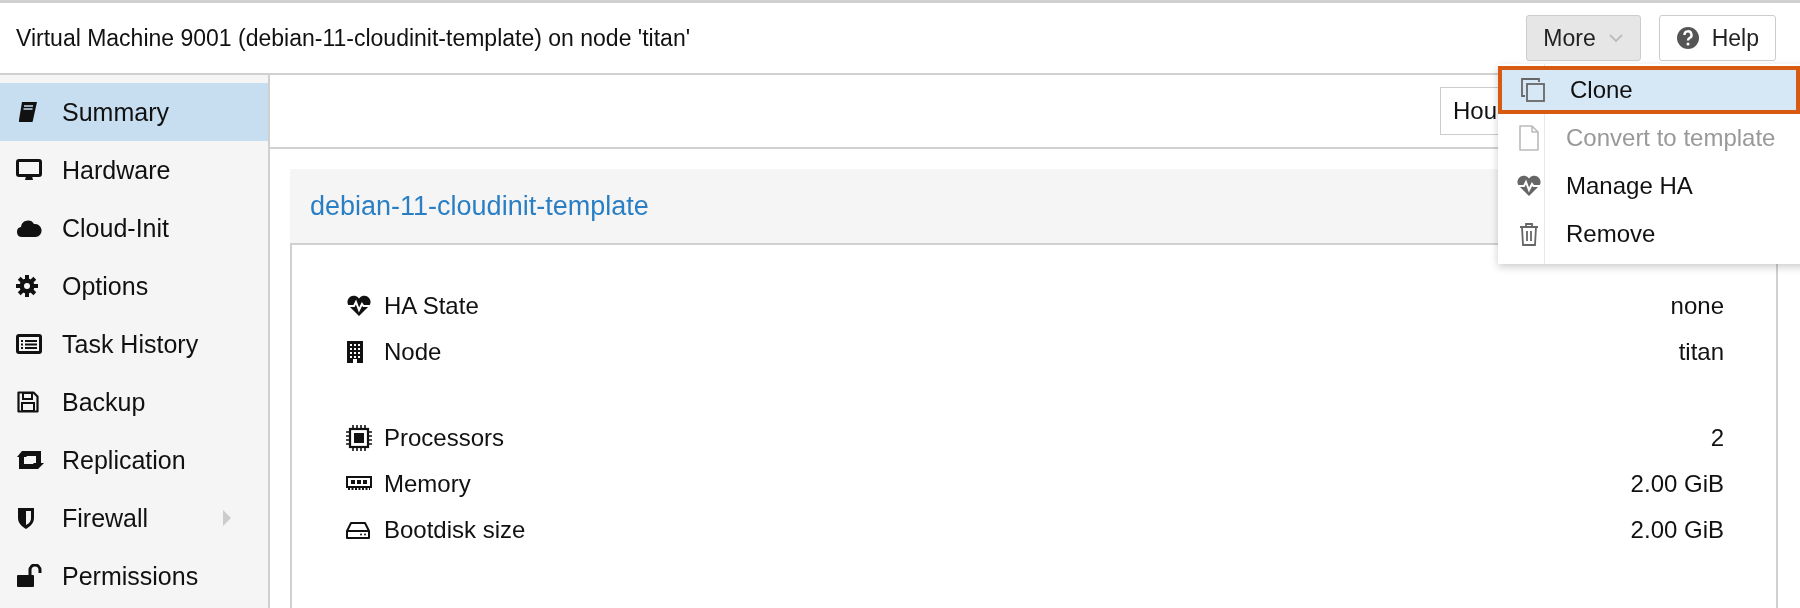  I want to click on sidebar-item: Backup, so click(134, 402).